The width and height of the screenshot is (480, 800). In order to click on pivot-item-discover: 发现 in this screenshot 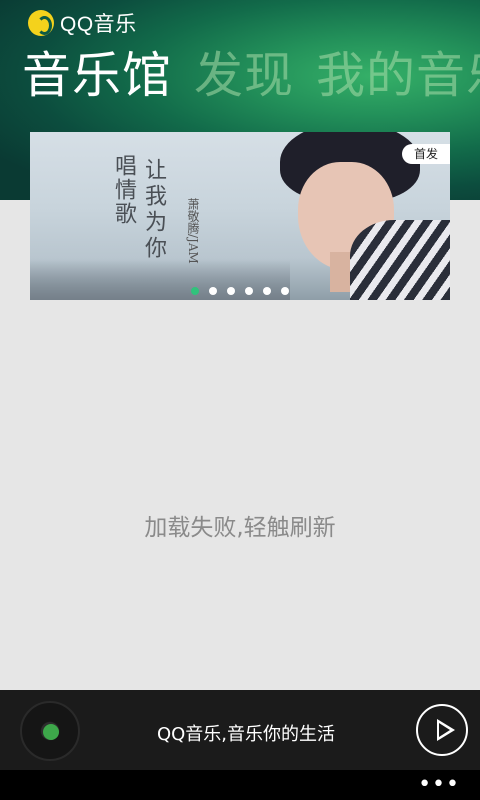, I will do `click(244, 76)`.